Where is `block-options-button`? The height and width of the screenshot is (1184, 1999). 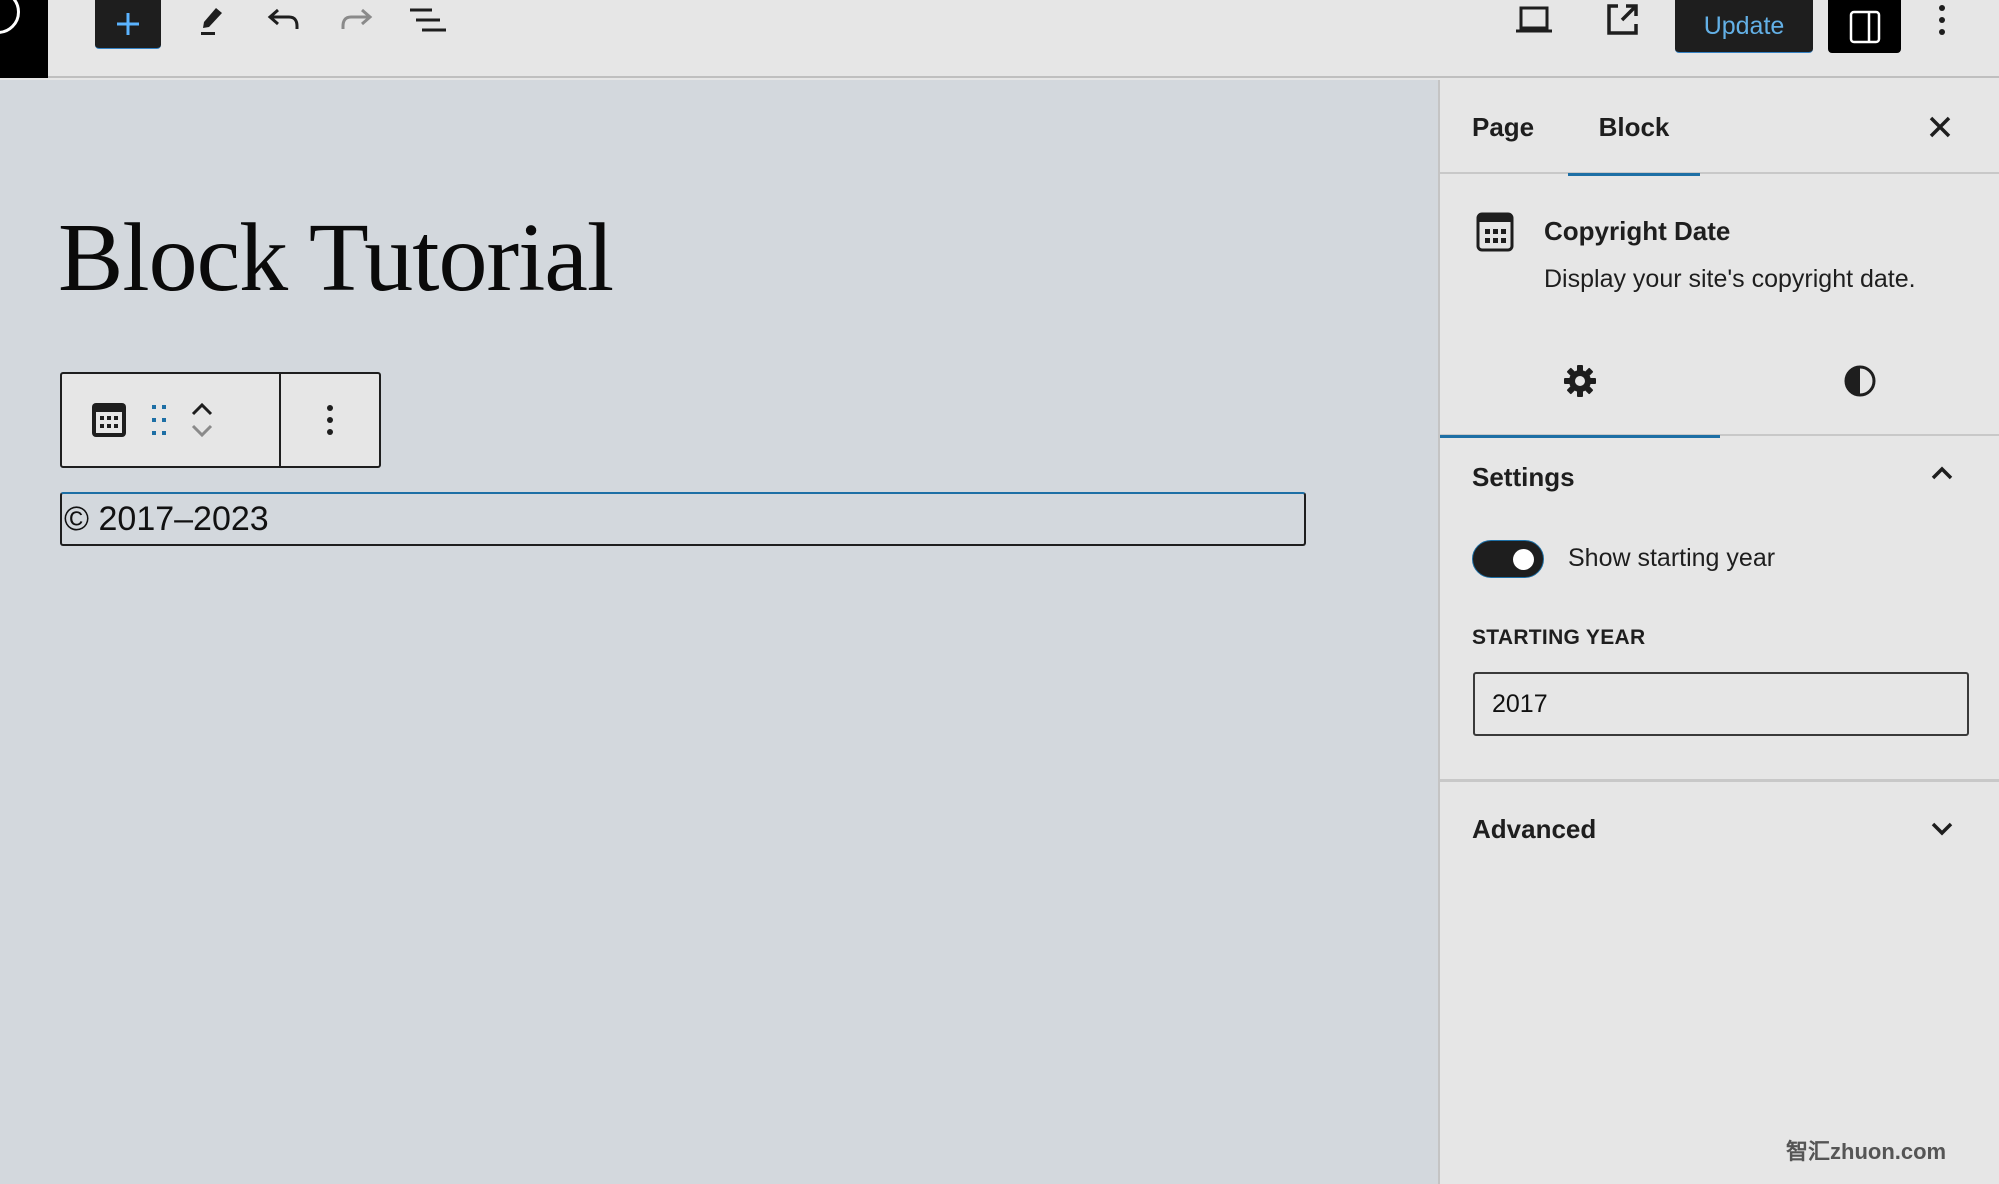
block-options-button is located at coordinates (330, 420).